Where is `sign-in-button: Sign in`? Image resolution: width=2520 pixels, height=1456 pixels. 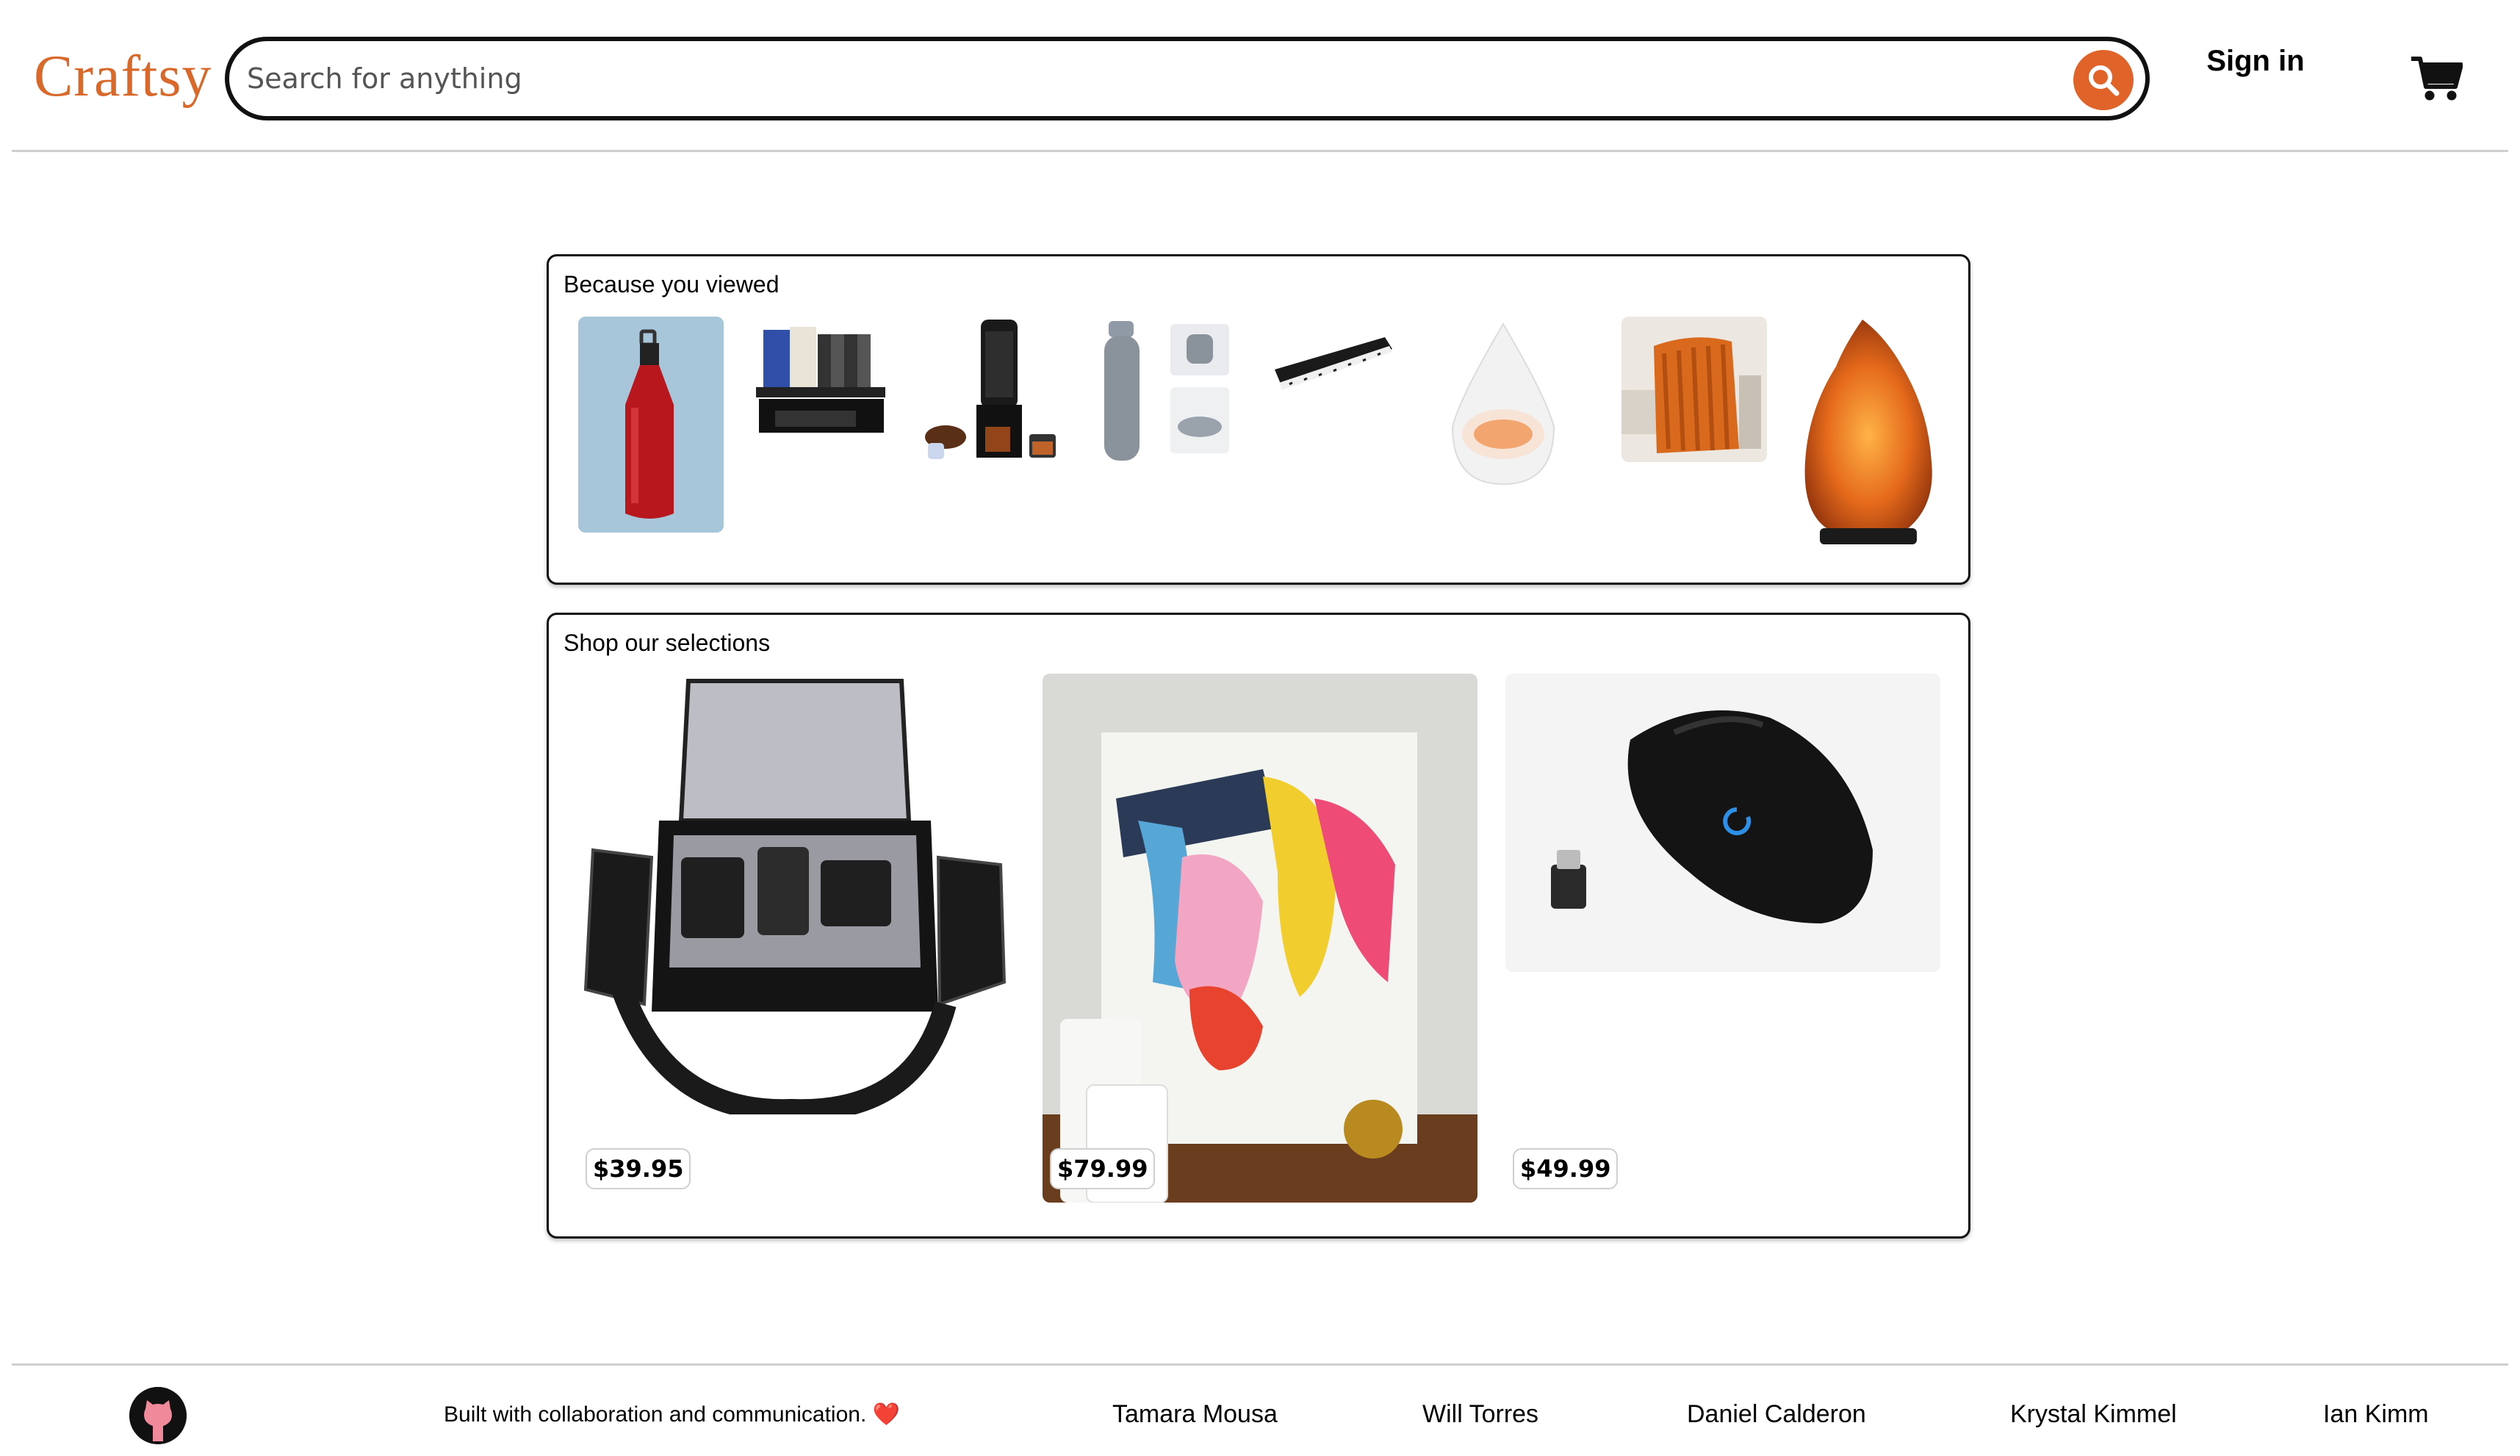
sign-in-button: Sign in is located at coordinates (2256, 61).